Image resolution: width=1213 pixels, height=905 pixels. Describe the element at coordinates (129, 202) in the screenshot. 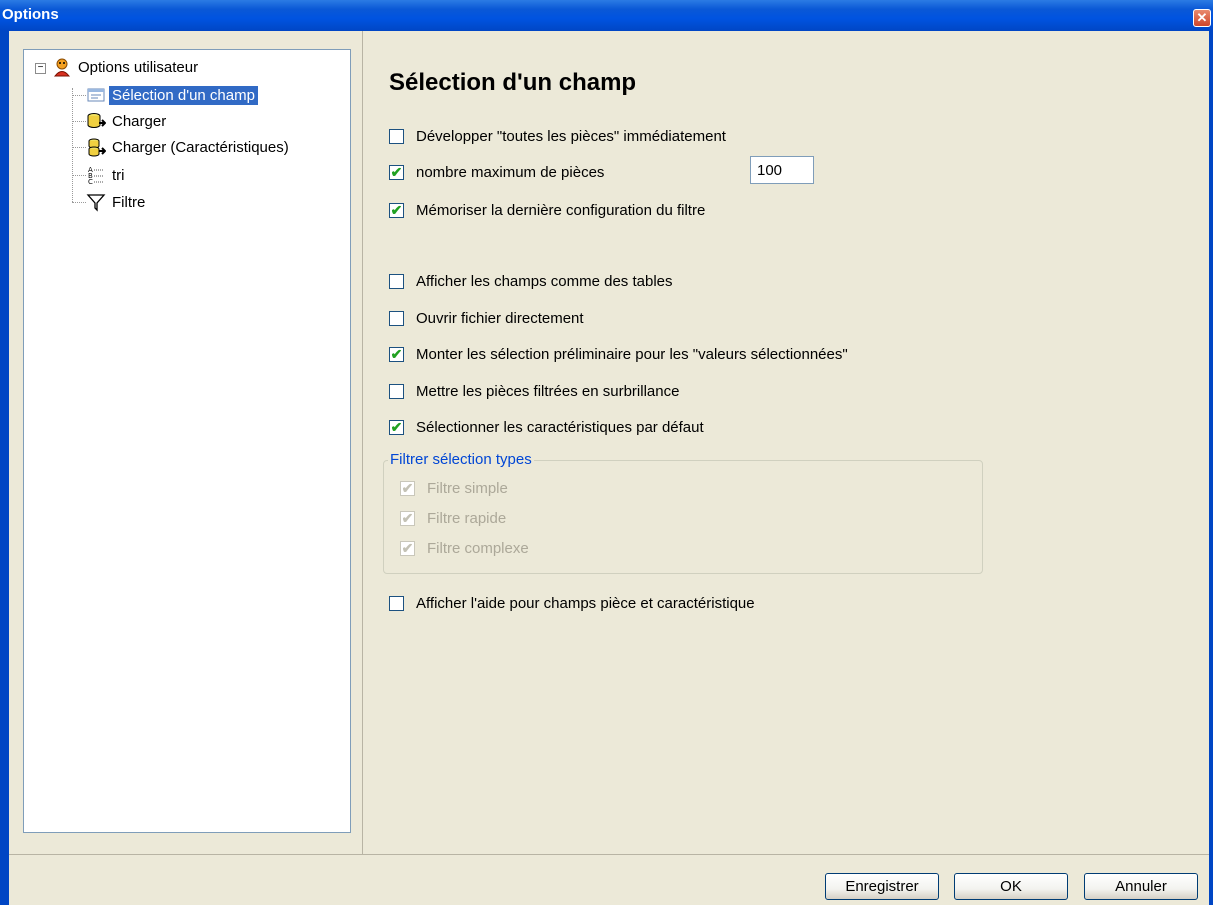

I see `tree-item-label: Filtre` at that location.